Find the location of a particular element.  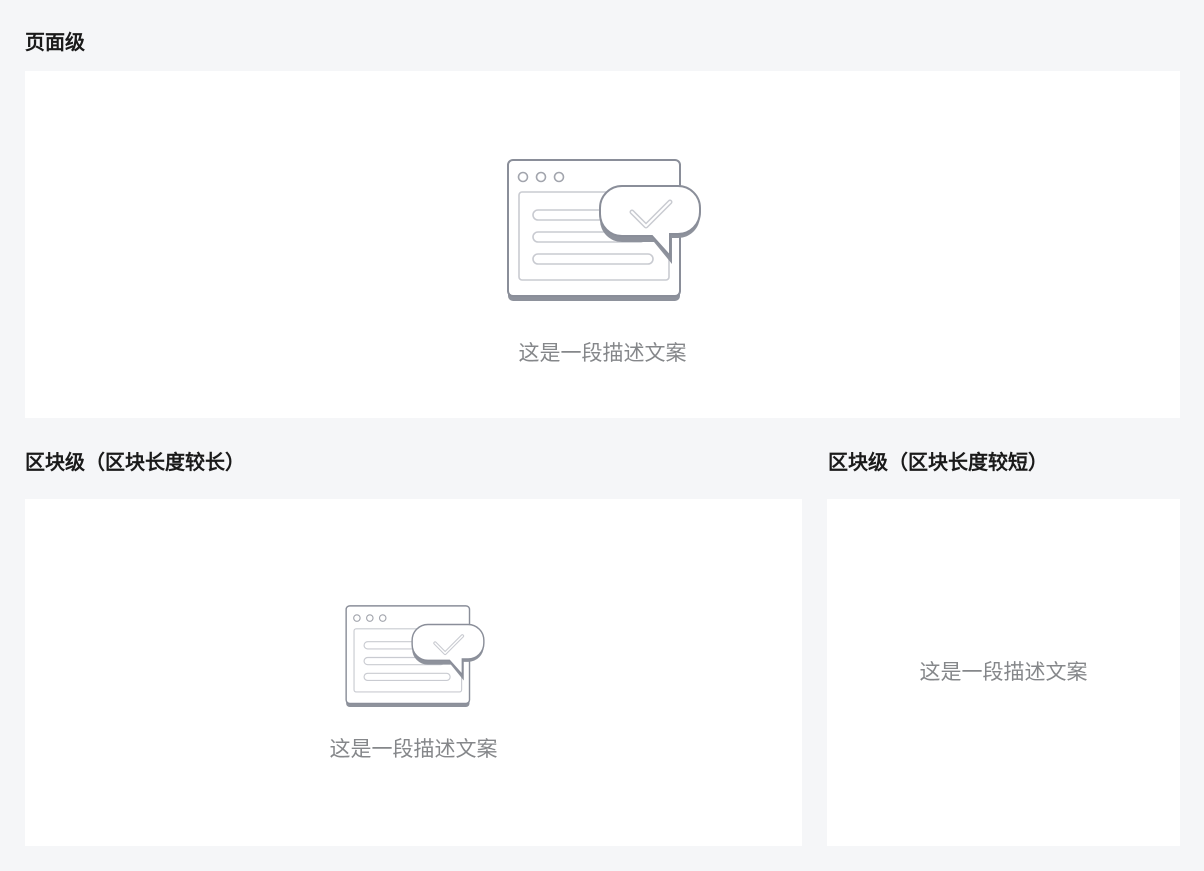

block-short-empty-card: 这是一段描述文案 is located at coordinates (1003, 672).